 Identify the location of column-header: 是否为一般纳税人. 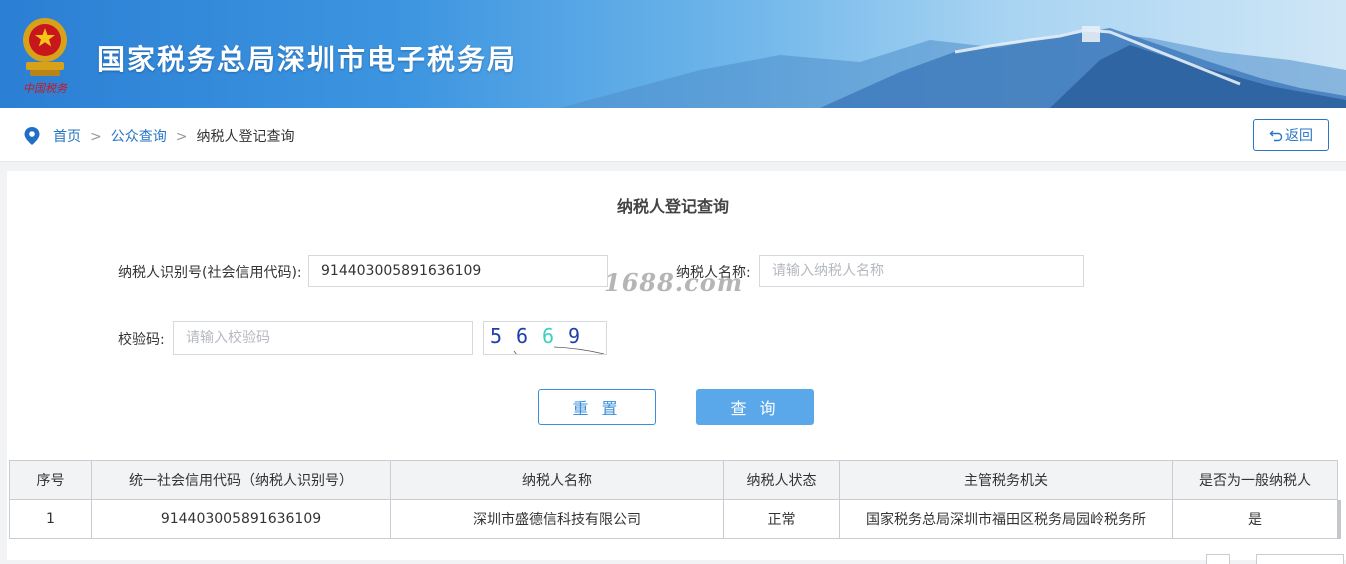
(1255, 480).